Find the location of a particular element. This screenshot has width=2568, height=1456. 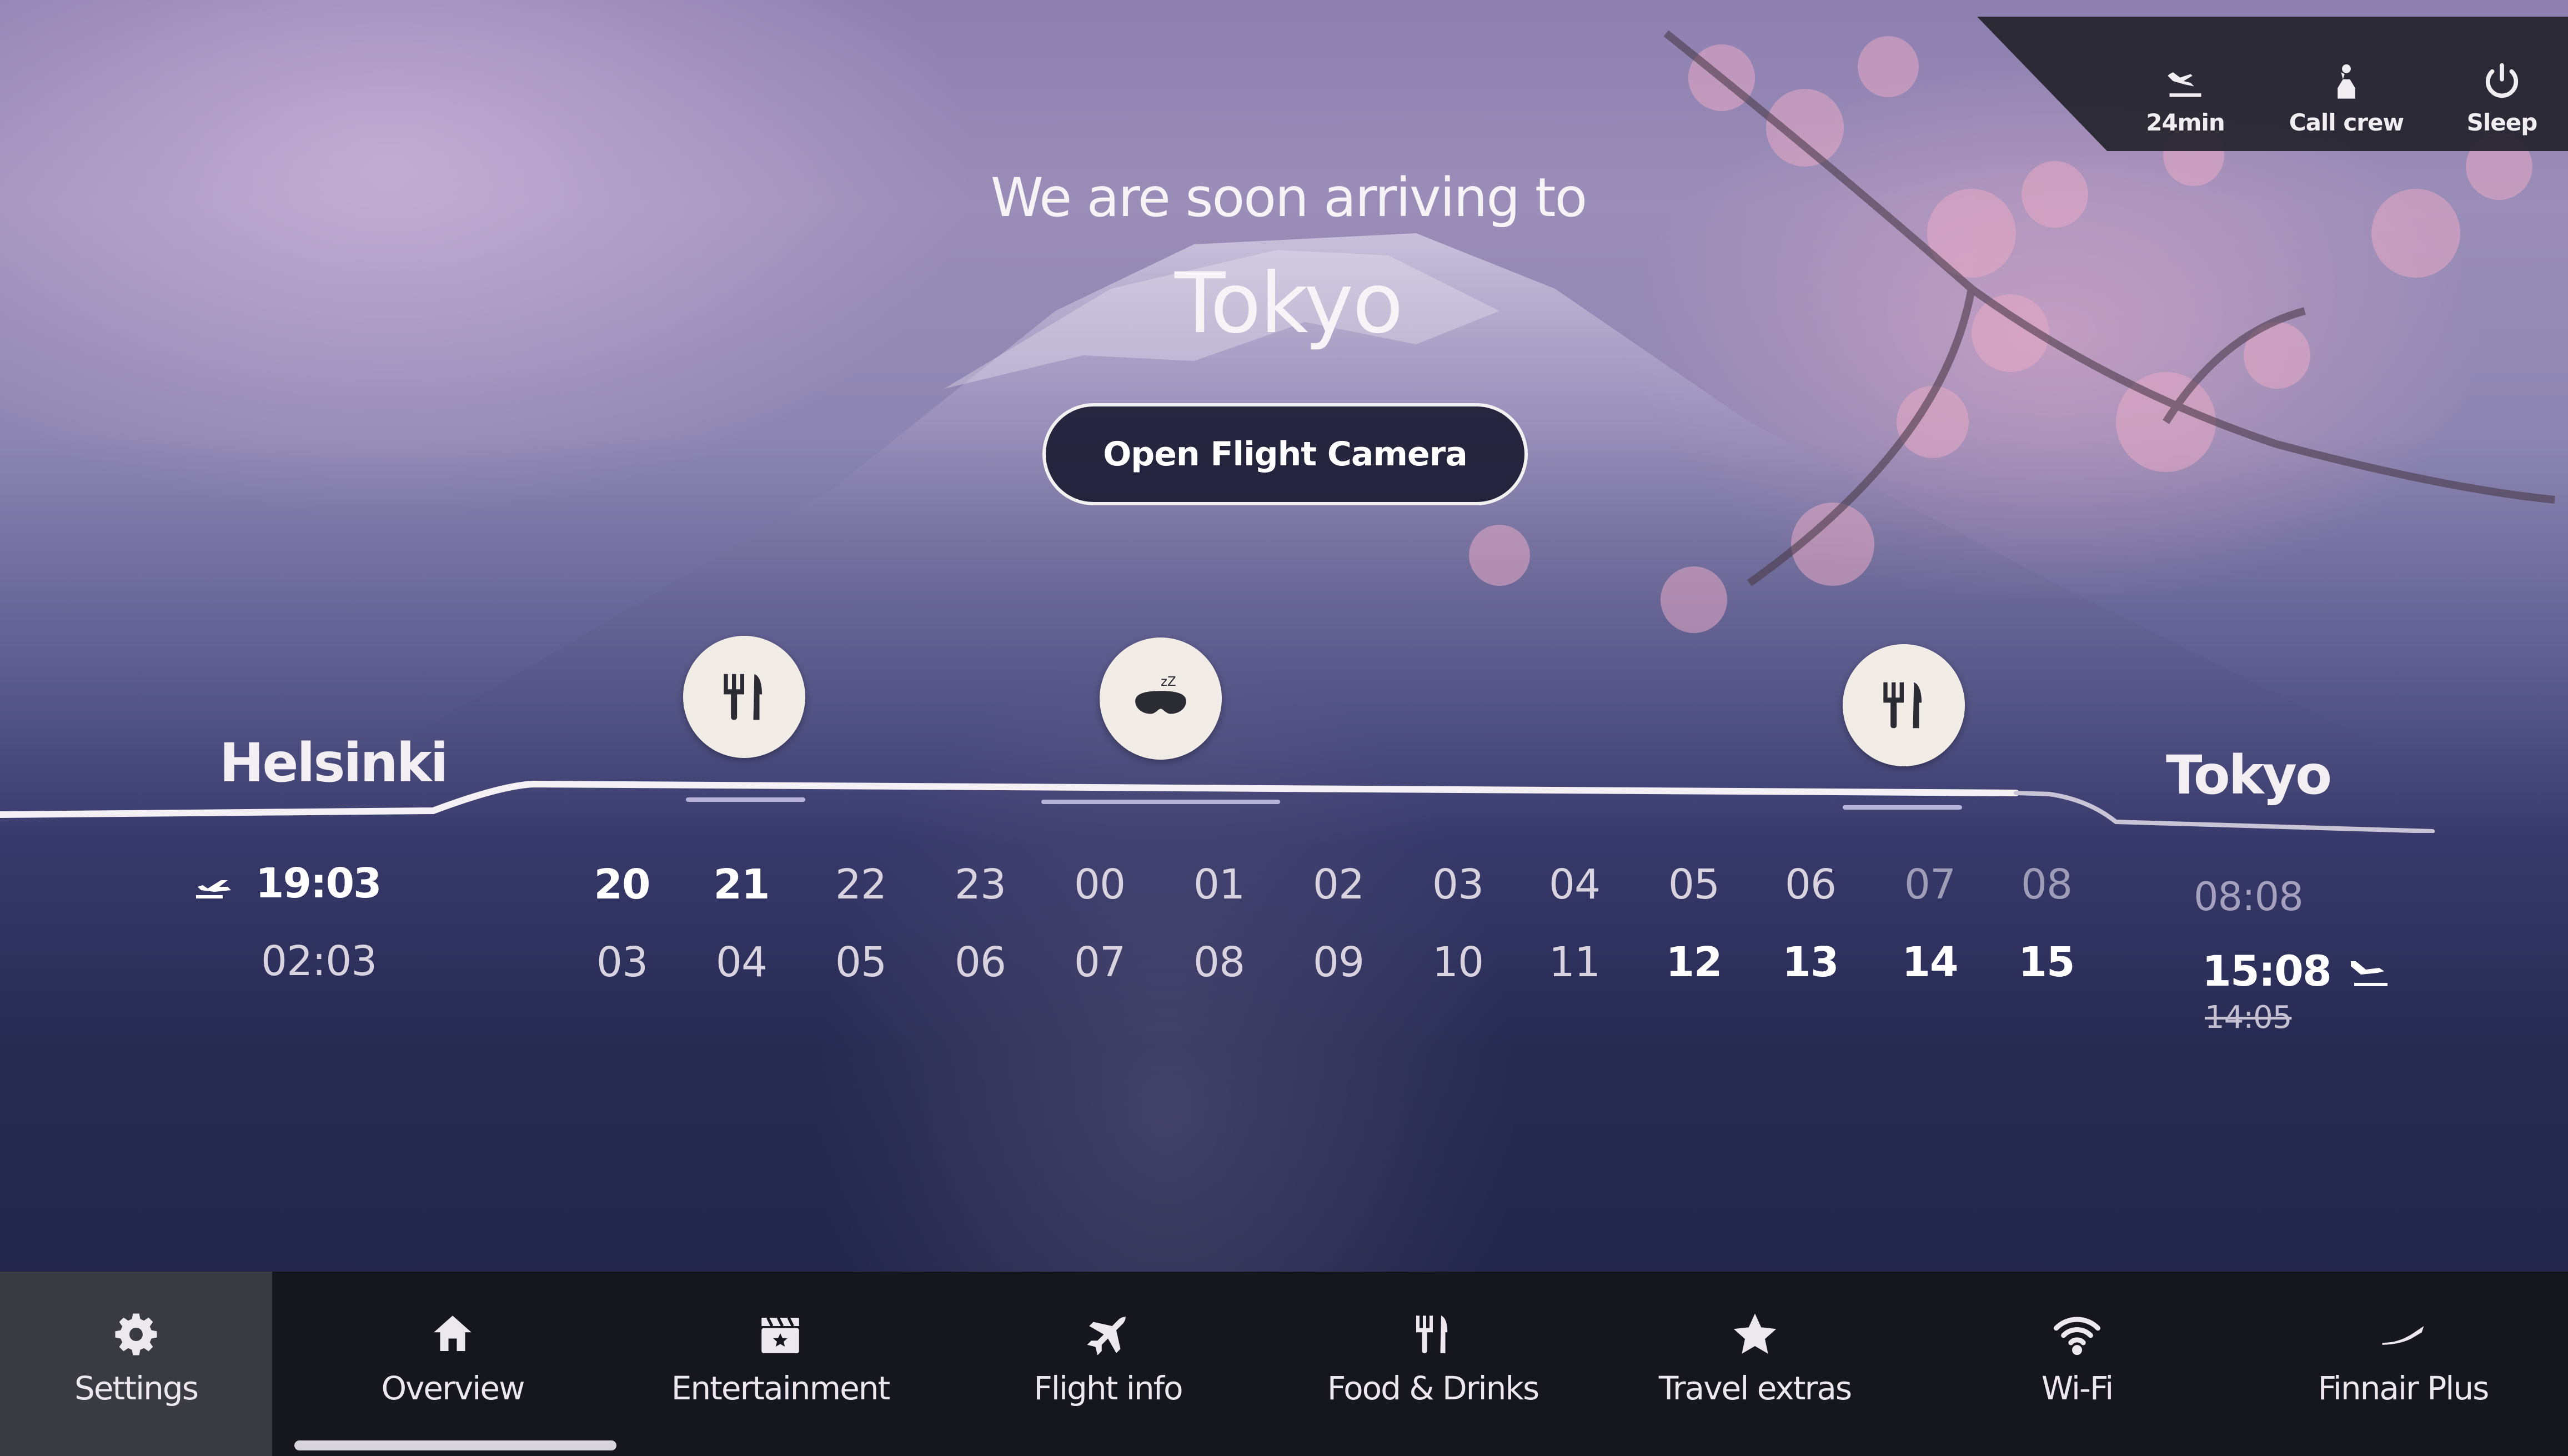

hour-destination: 09 is located at coordinates (1338, 962).